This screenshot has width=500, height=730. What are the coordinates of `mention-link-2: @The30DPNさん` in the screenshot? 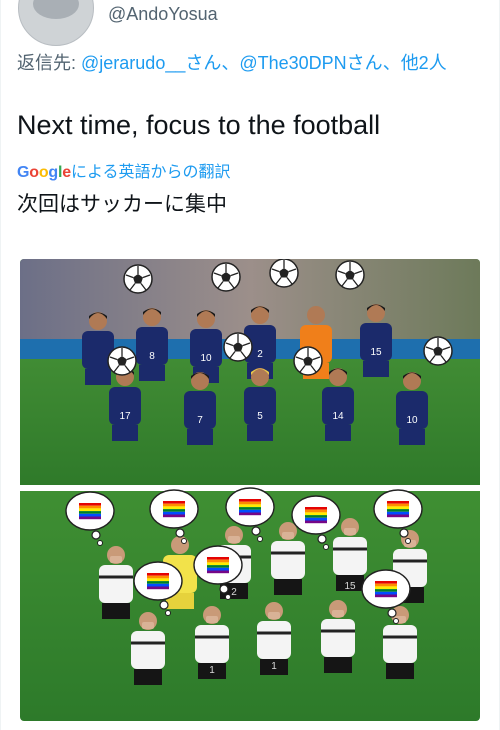 It's located at (310, 63).